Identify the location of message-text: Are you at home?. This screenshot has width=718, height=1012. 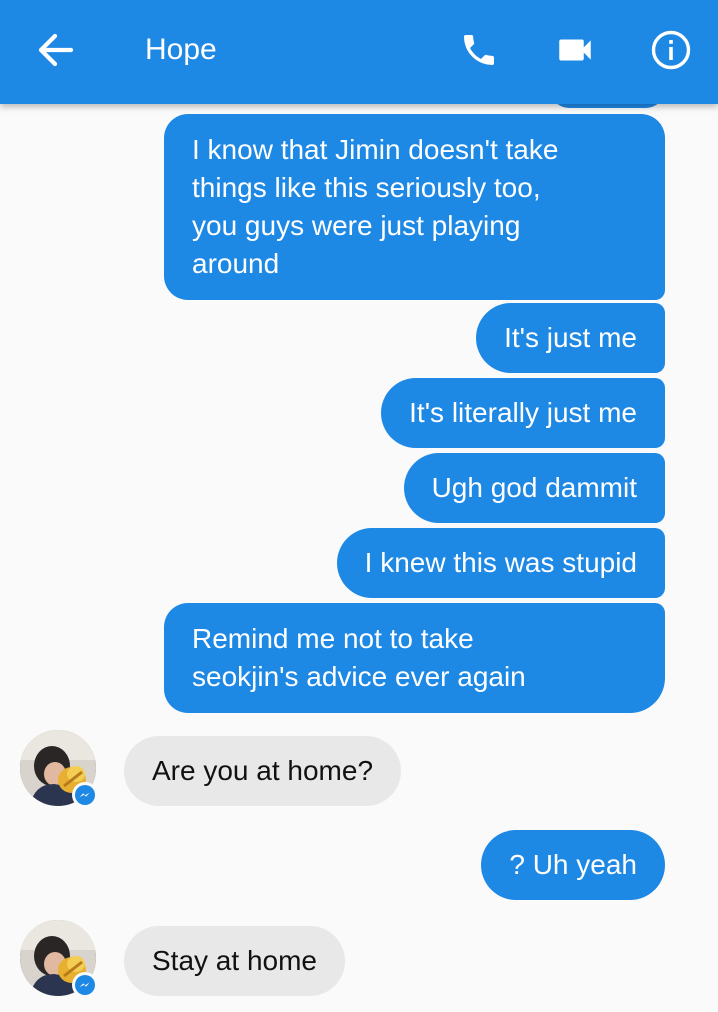
(263, 770).